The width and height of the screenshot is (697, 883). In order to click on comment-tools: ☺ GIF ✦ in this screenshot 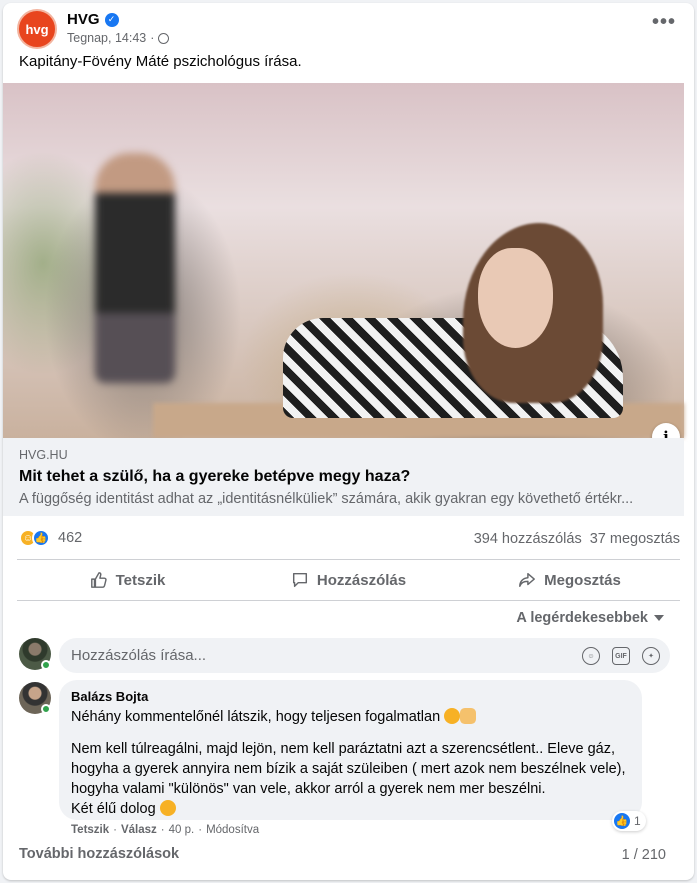, I will do `click(621, 656)`.